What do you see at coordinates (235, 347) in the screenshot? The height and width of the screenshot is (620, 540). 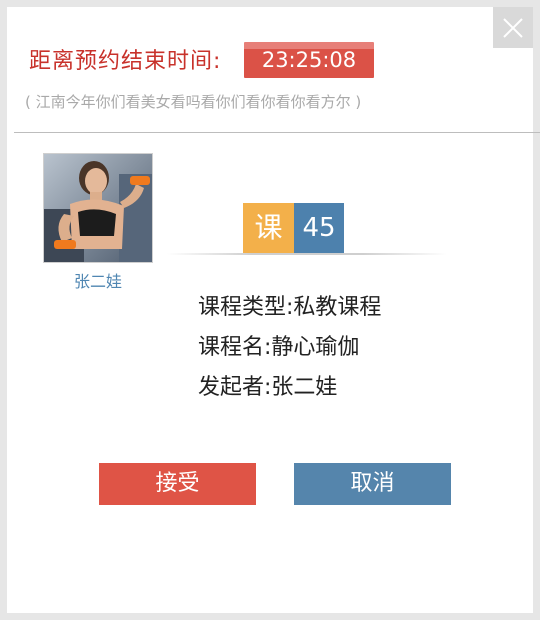 I see `course-name-label: 课程名:` at bounding box center [235, 347].